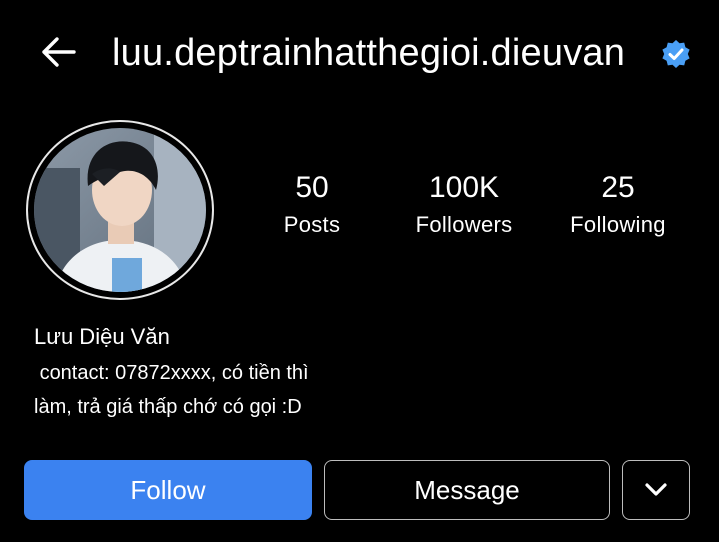  I want to click on following-label: Following, so click(618, 224).